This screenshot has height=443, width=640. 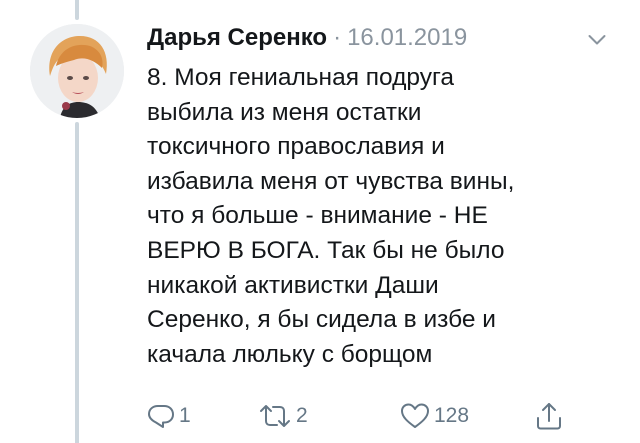 I want to click on tweet-header: Дарья Серенко · 16.01.2019, so click(x=307, y=40).